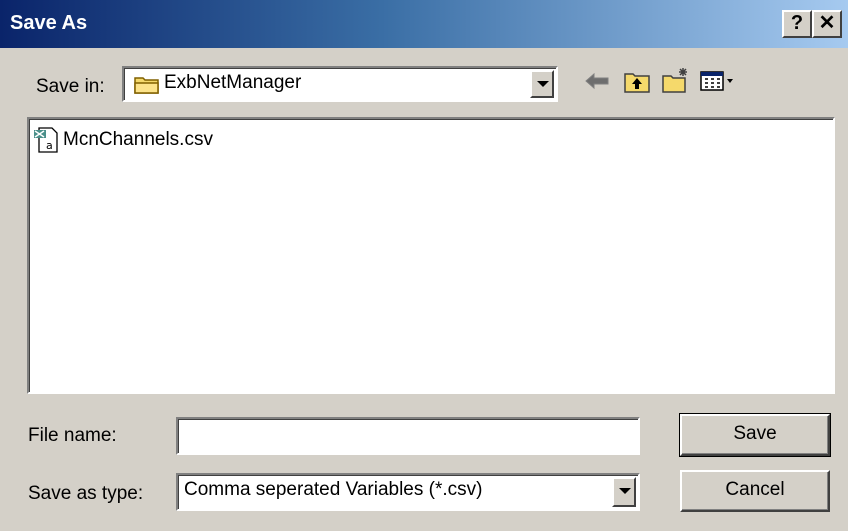 The height and width of the screenshot is (531, 848). I want to click on csv-file-icon: a, so click(46, 140).